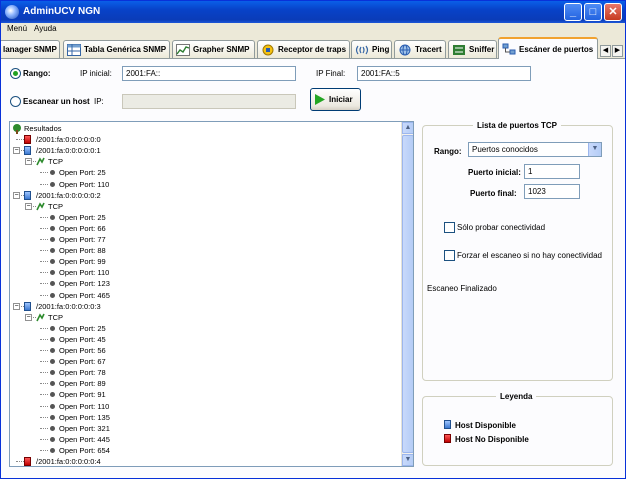 The width and height of the screenshot is (626, 479). Describe the element at coordinates (200, 306) in the screenshot. I see `tree-host-item: − /2001:fa:0:0:0:0:0:3` at that location.